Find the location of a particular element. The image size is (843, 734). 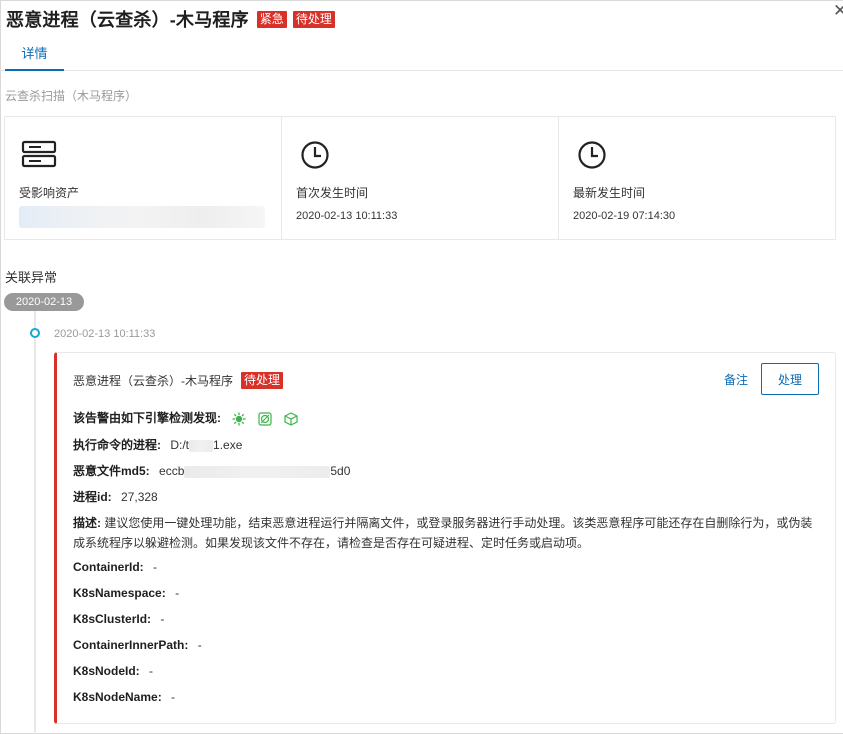

field-row: ContainerId: - is located at coordinates (115, 567).